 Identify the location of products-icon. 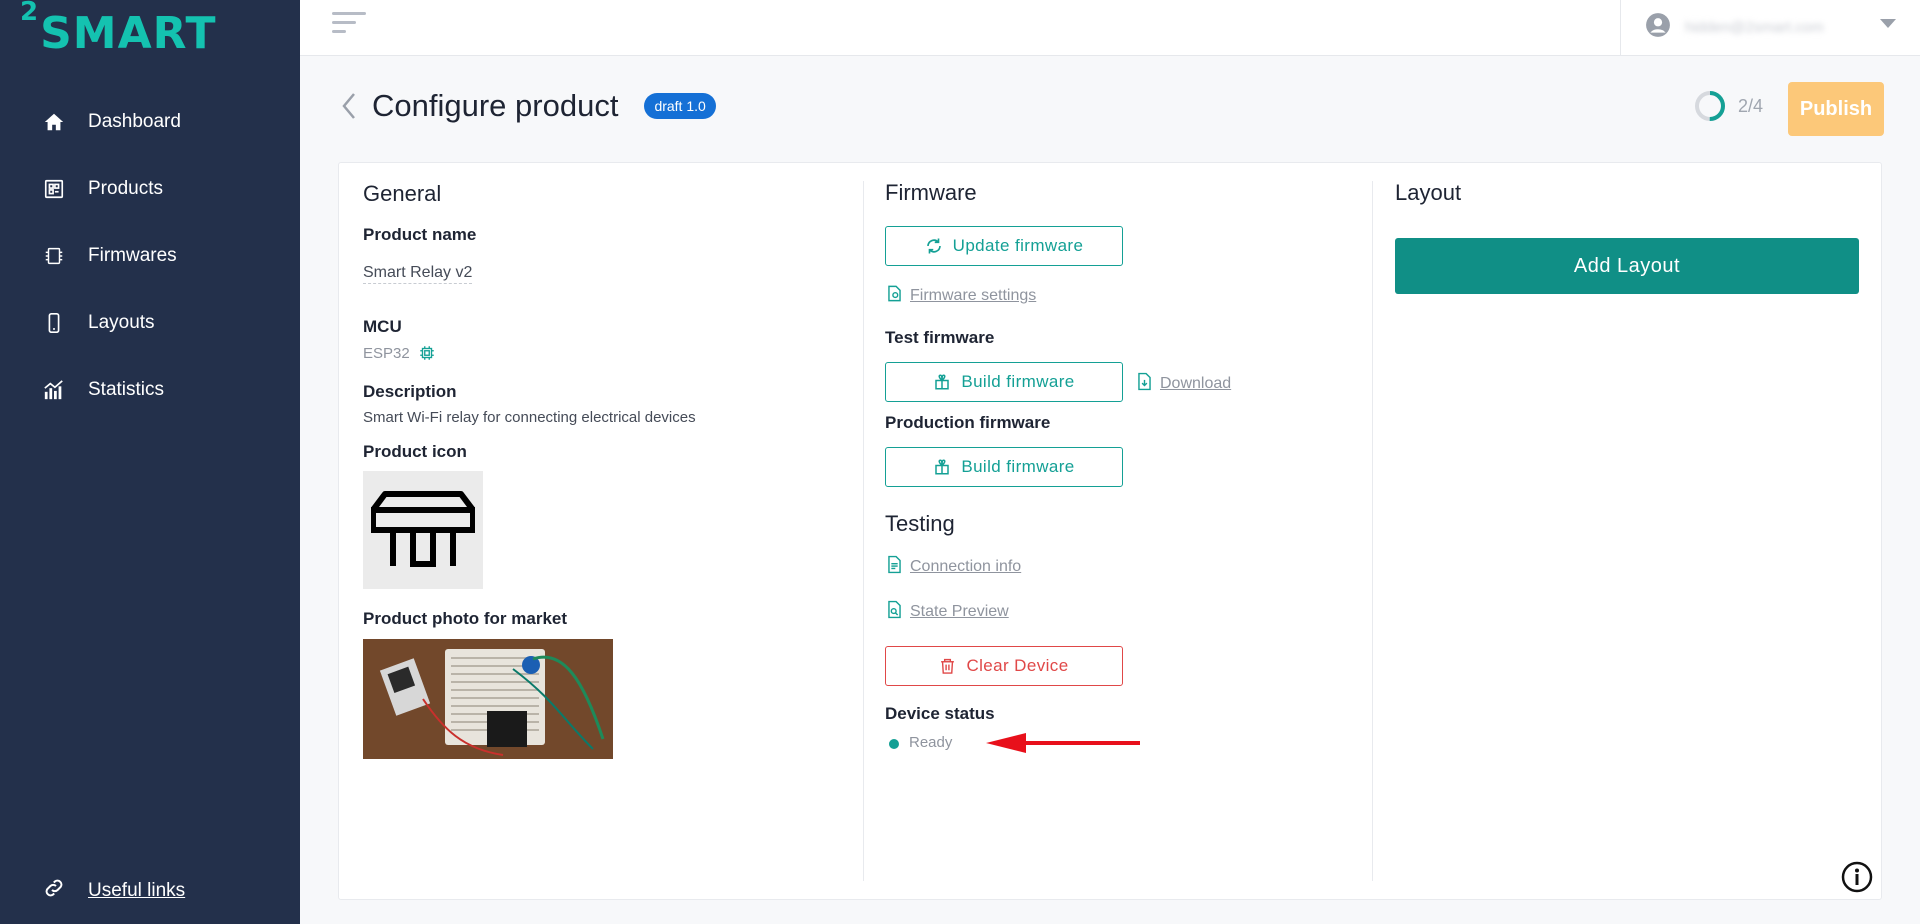
(54, 189).